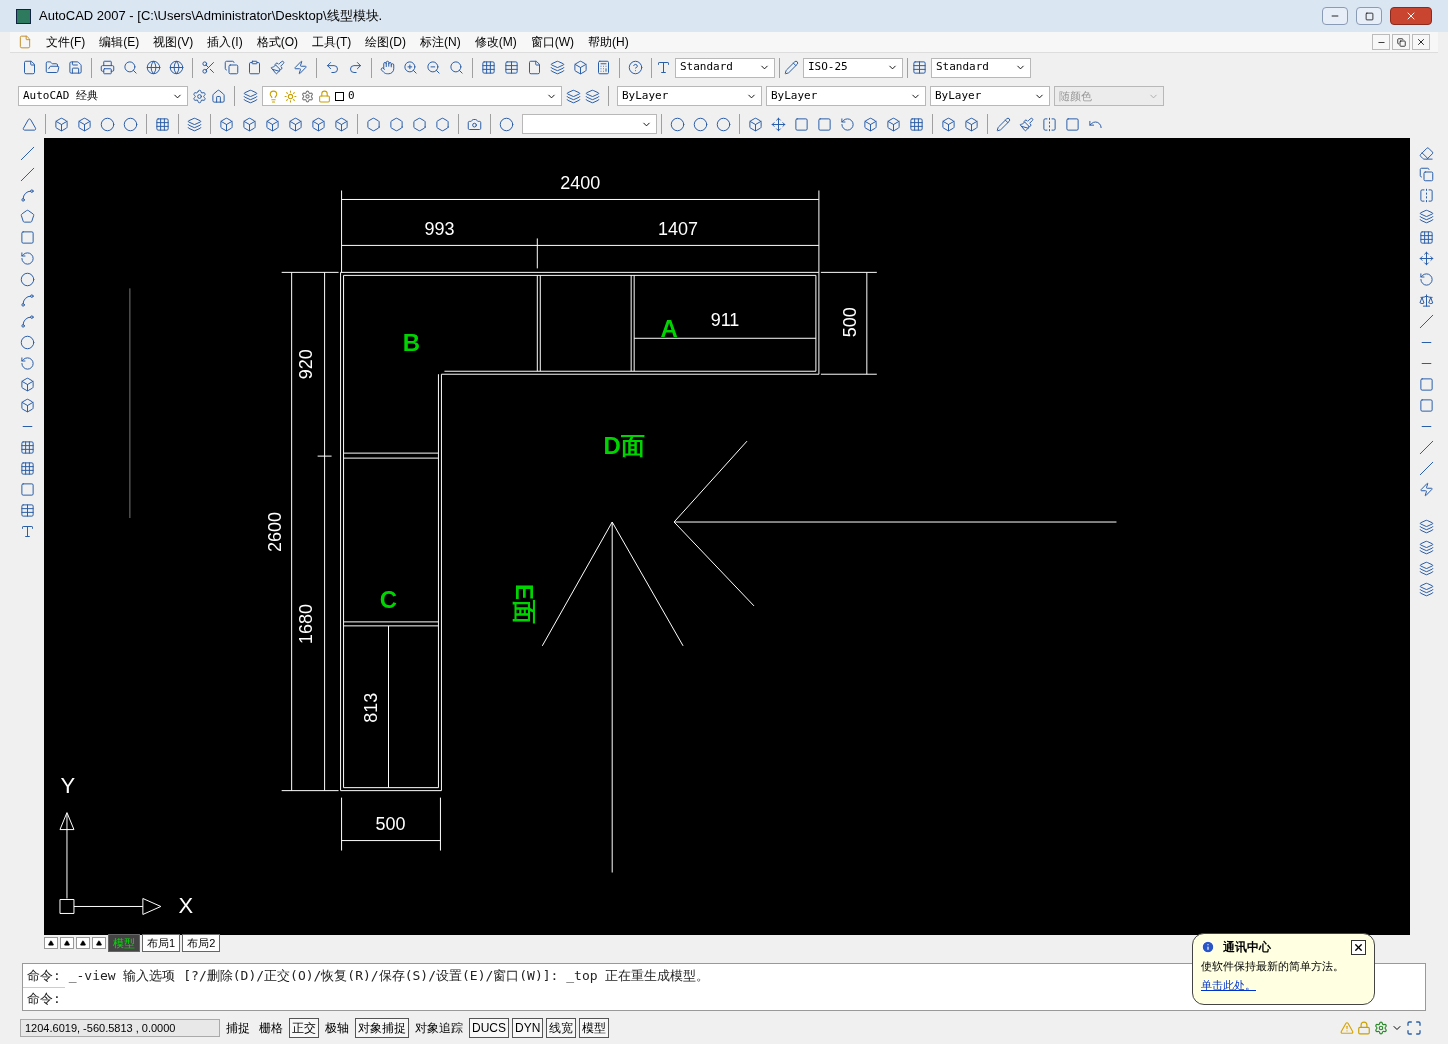 The width and height of the screenshot is (1448, 1044). I want to click on lightning-icon, so click(300, 67).